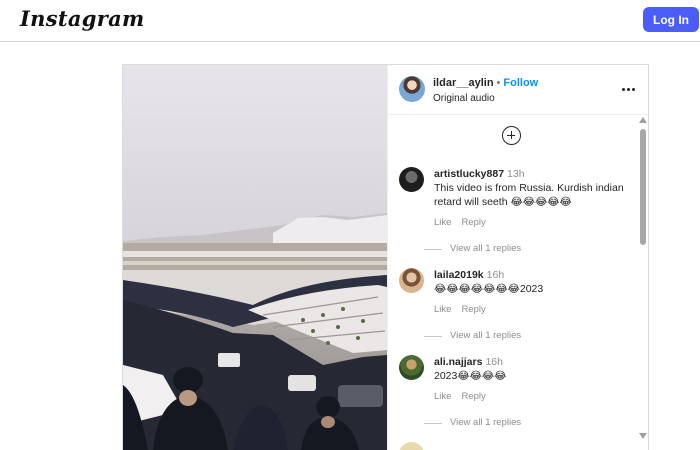  What do you see at coordinates (82, 18) in the screenshot?
I see `instagram-logo: Instagram` at bounding box center [82, 18].